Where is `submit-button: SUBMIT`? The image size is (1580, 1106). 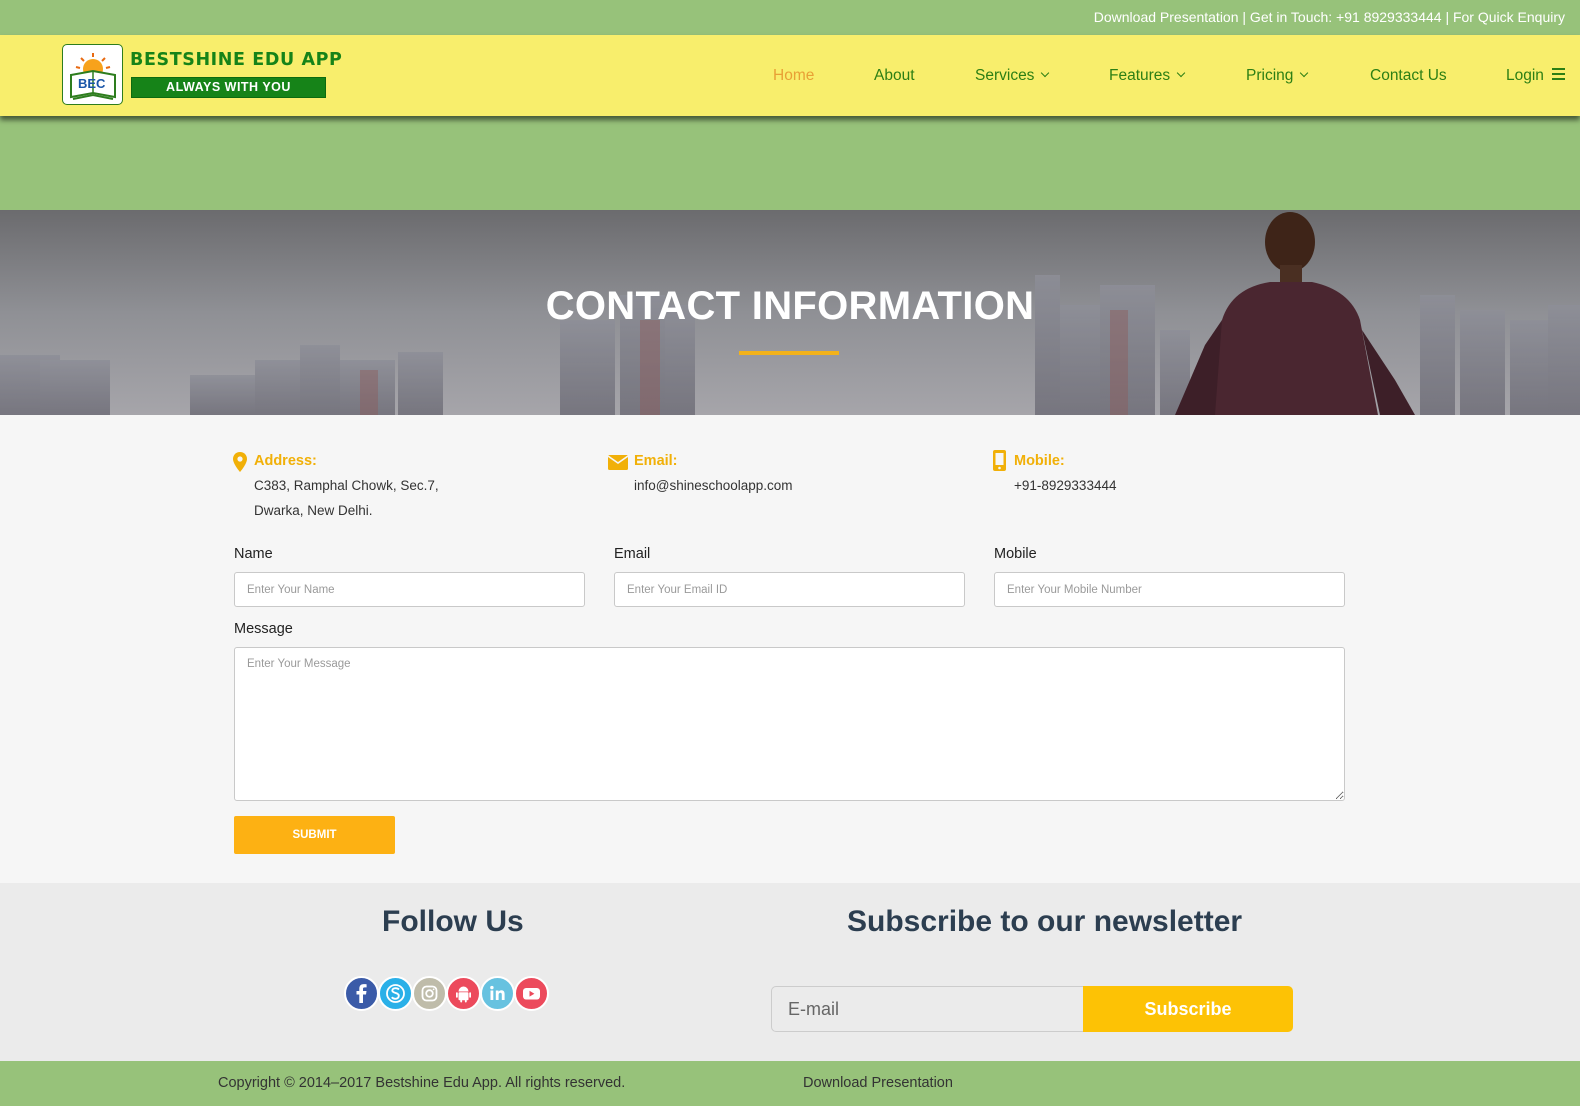
submit-button: SUBMIT is located at coordinates (314, 835).